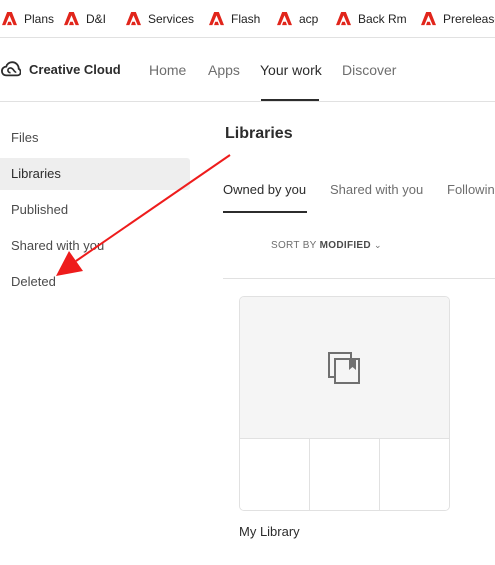 This screenshot has width=495, height=565. I want to click on sidebar-item-libraries: Libraries, so click(95, 174).